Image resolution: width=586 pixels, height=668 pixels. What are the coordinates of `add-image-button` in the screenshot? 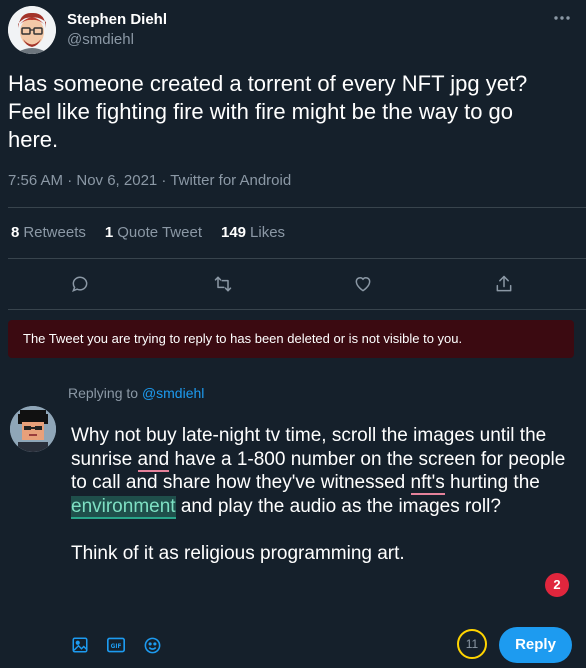 It's located at (80, 645).